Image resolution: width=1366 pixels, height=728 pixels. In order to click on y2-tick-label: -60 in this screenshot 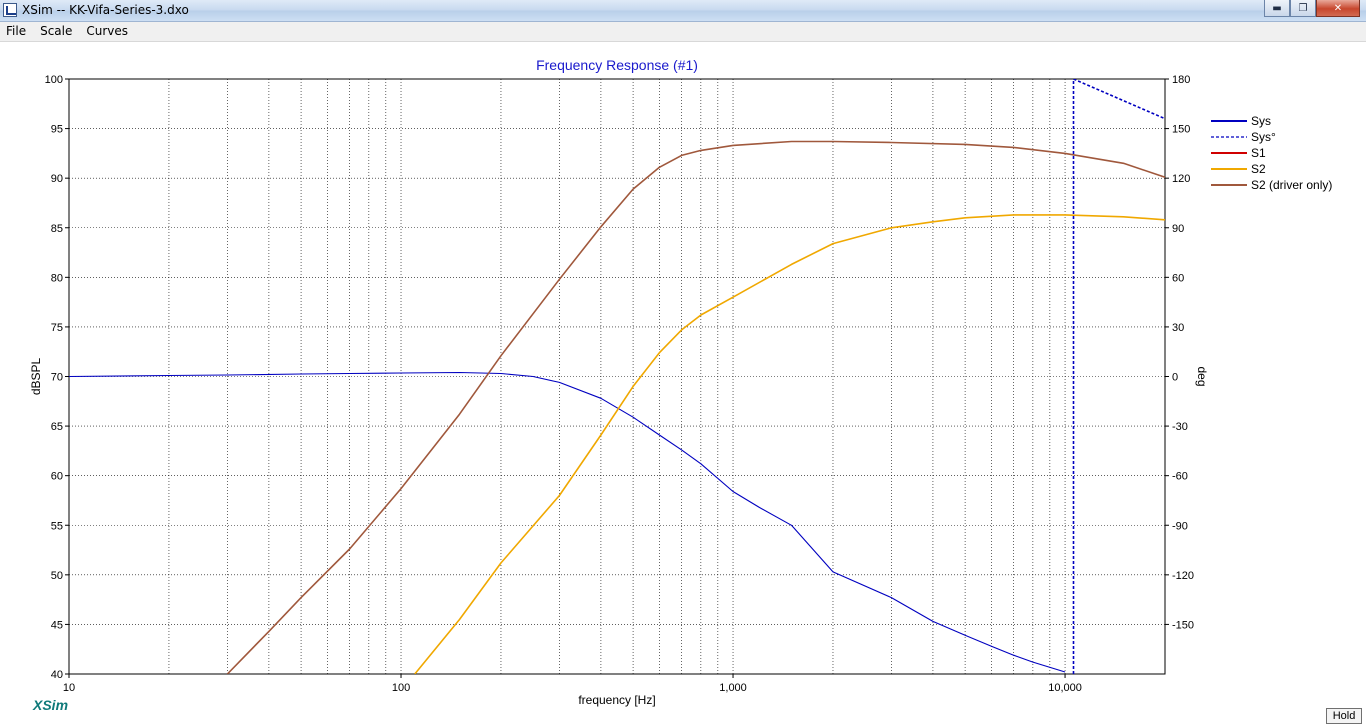, I will do `click(1180, 477)`.